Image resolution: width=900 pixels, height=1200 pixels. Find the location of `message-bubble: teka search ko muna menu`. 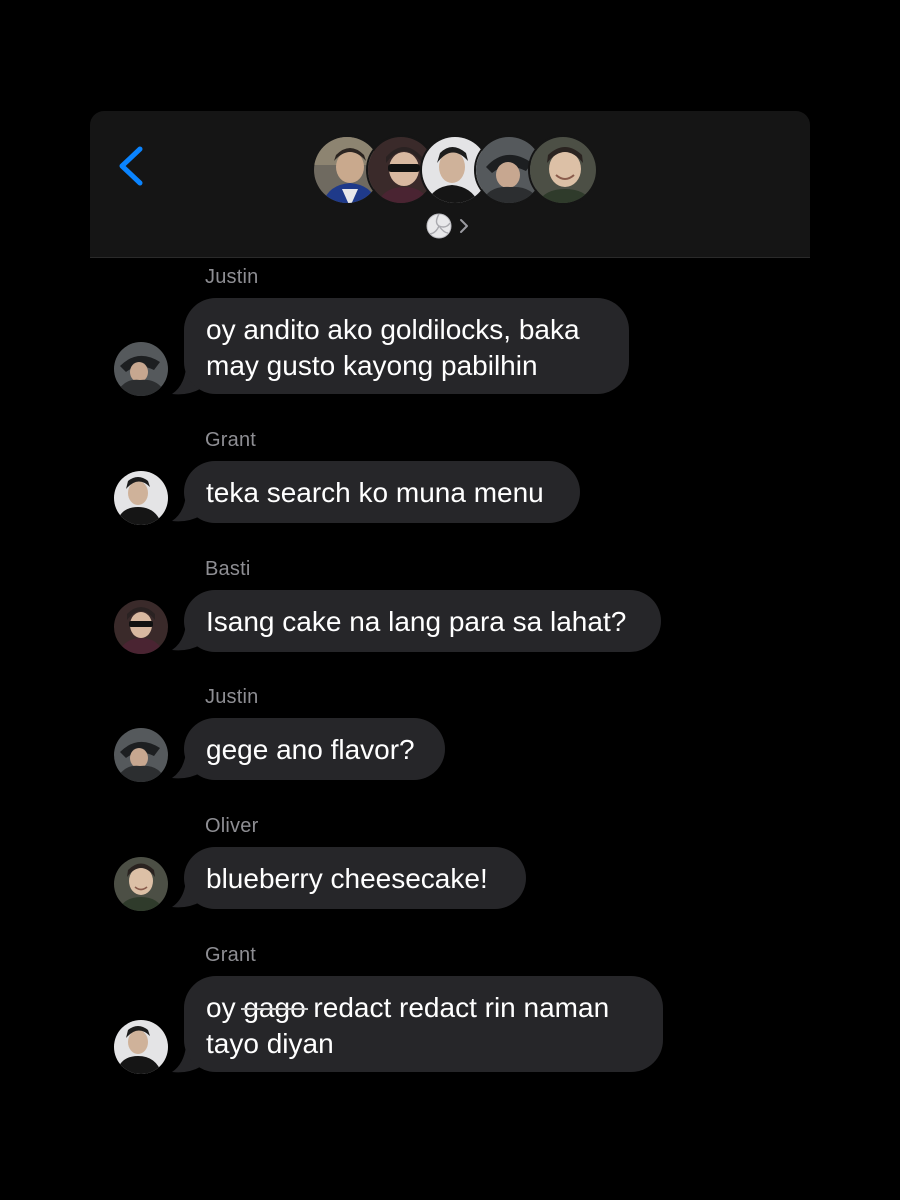

message-bubble: teka search ko muna menu is located at coordinates (382, 492).